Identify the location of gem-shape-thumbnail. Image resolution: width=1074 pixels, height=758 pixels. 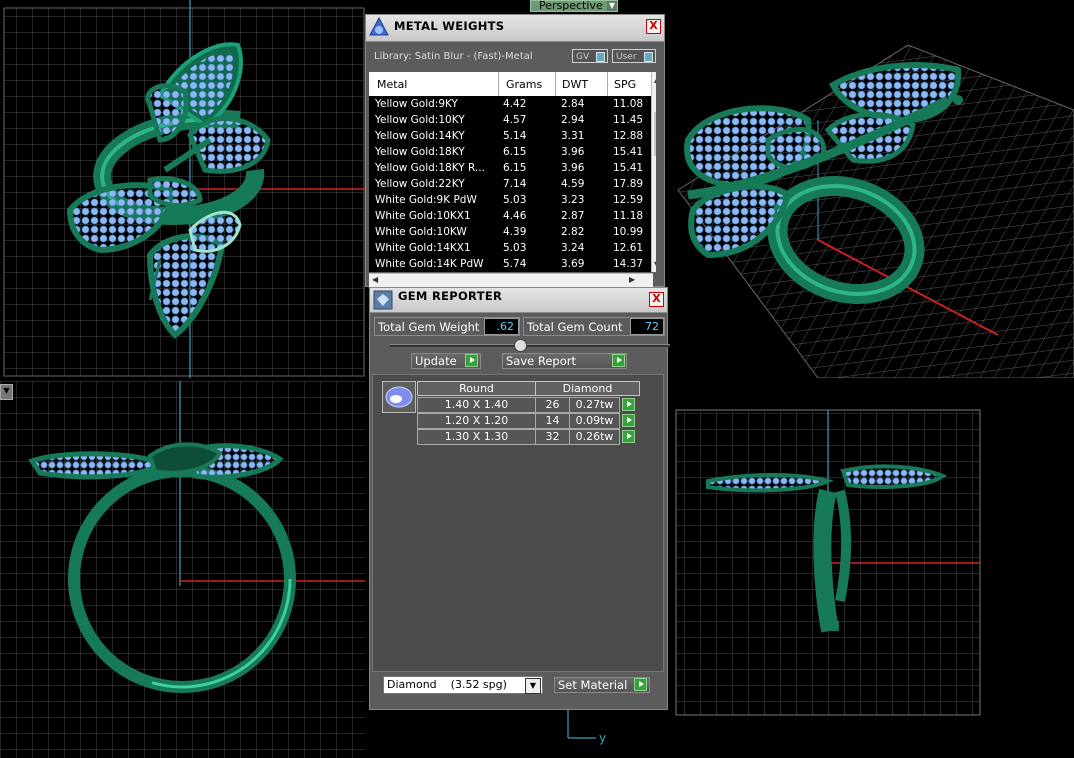
(399, 397).